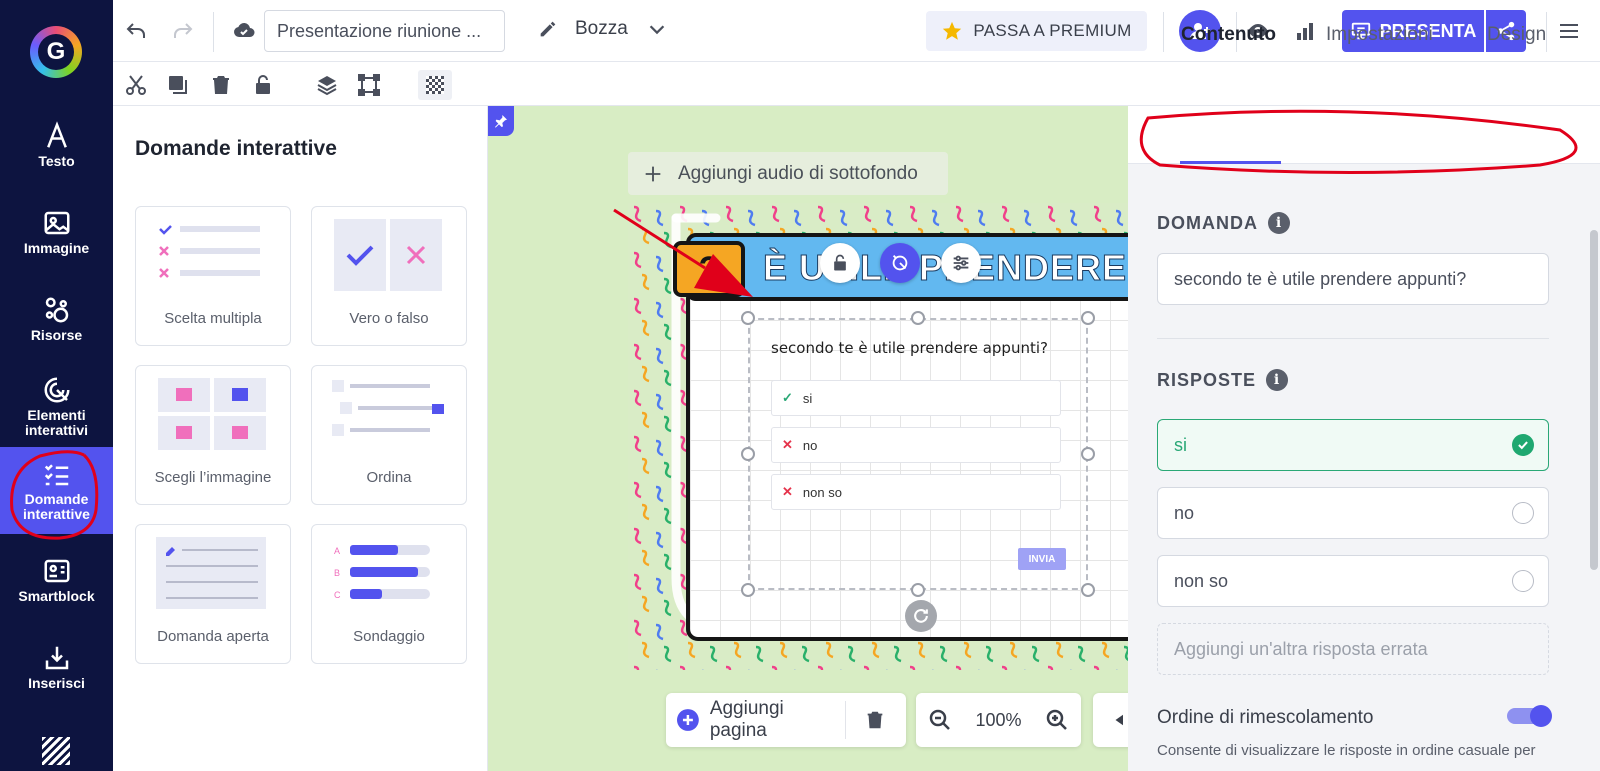 The height and width of the screenshot is (771, 1600). Describe the element at coordinates (183, 31) in the screenshot. I see `redo-icon` at that location.